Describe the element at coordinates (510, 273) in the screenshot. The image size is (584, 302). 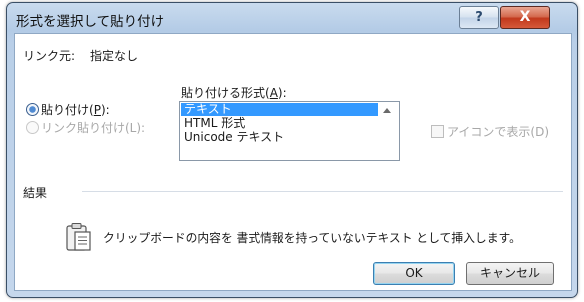
I see `cancel-button: キャンセル` at that location.